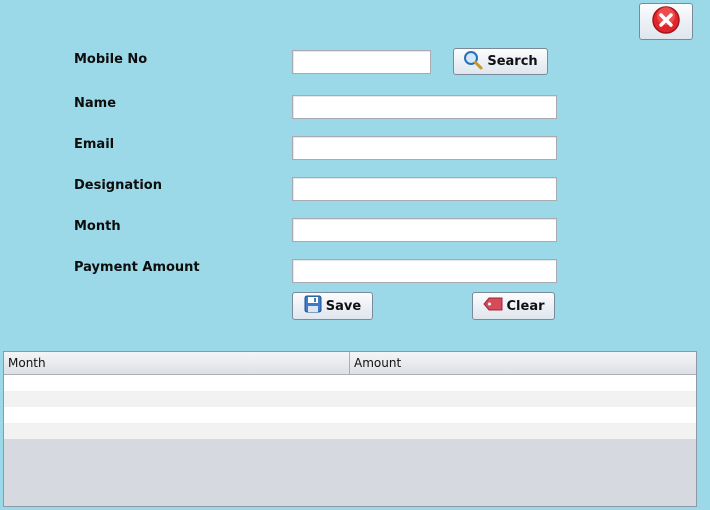 Image resolution: width=710 pixels, height=510 pixels. What do you see at coordinates (424, 189) in the screenshot?
I see `designation-input` at bounding box center [424, 189].